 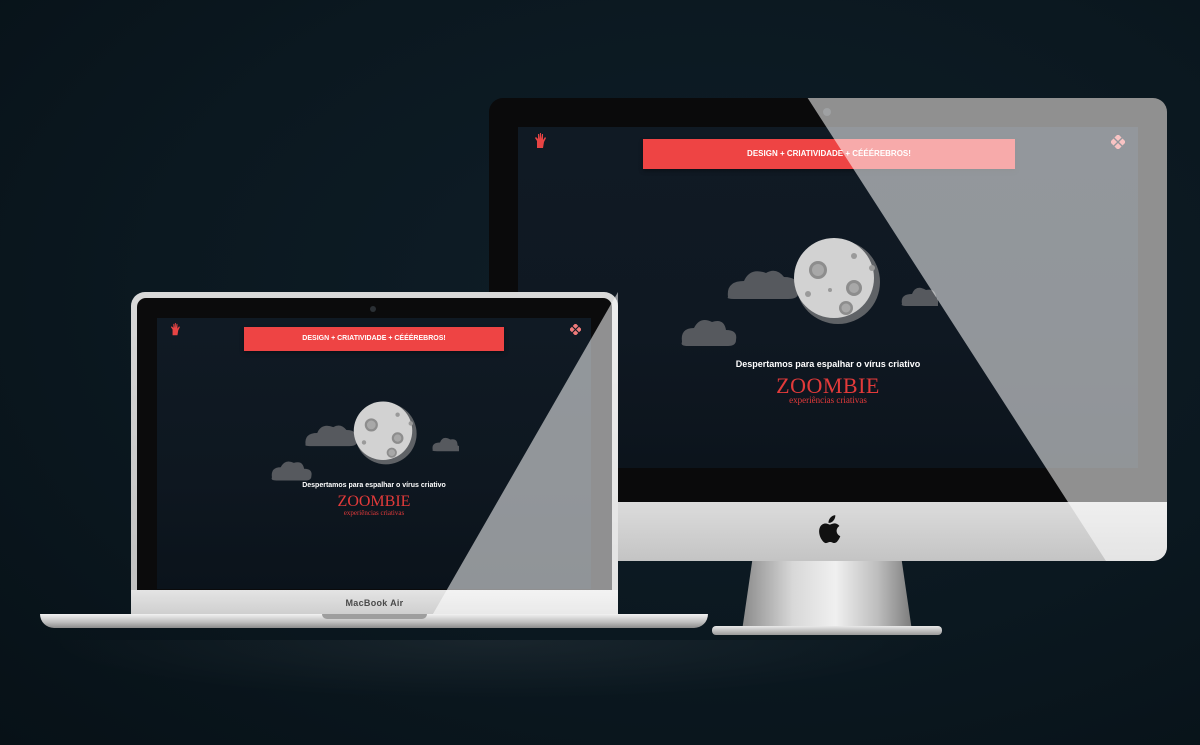 I want to click on banner-text: DESIGN + CRIATIVIDADE + CÉÉÉREBROS!, so click(x=374, y=338).